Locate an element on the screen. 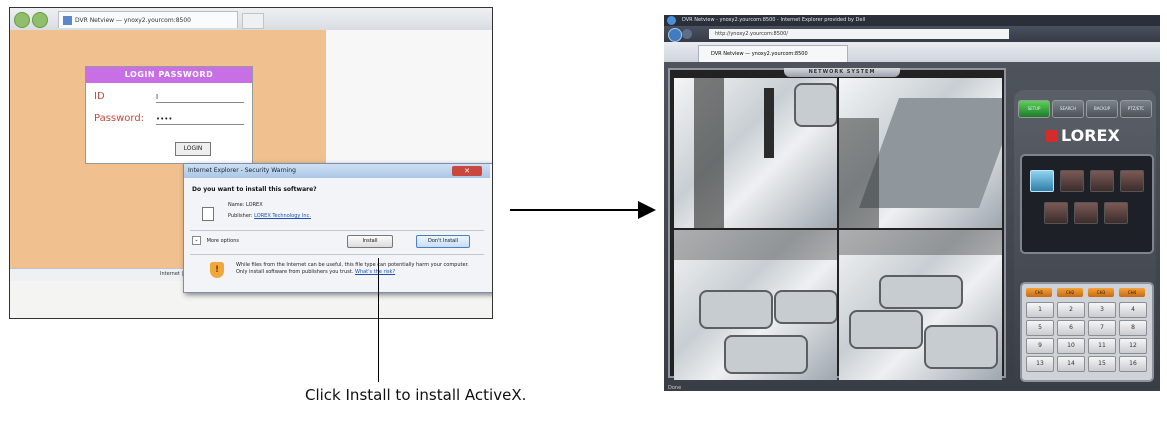 The width and height of the screenshot is (1167, 430). password-label: Password: is located at coordinates (119, 118).